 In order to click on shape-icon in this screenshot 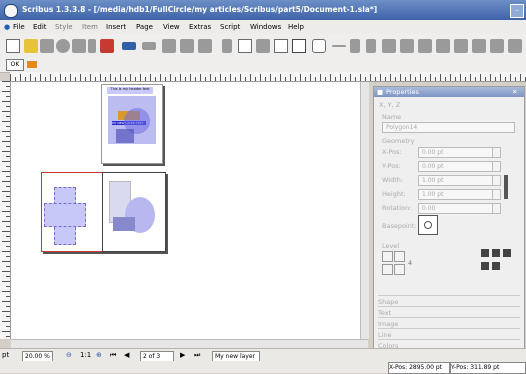, I will do `click(299, 46)`.